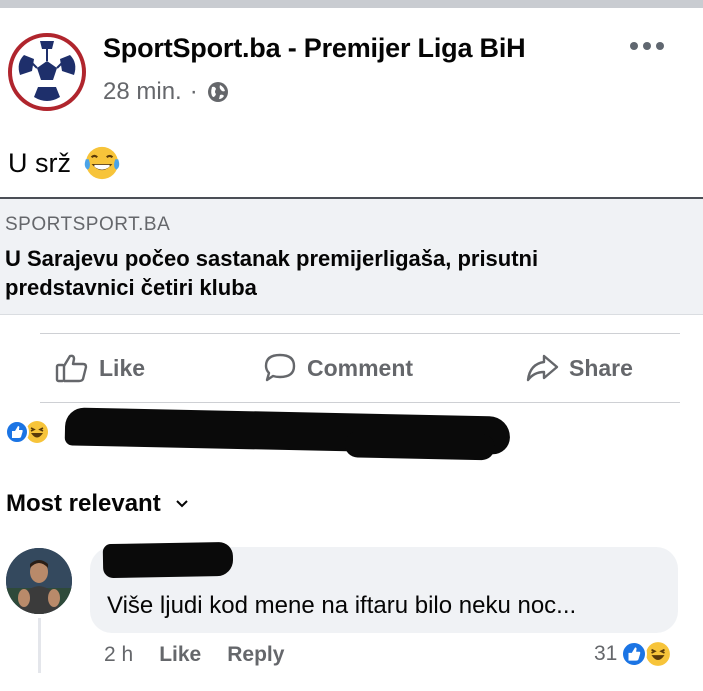  I want to click on post-text-content: U srž, so click(39, 162).